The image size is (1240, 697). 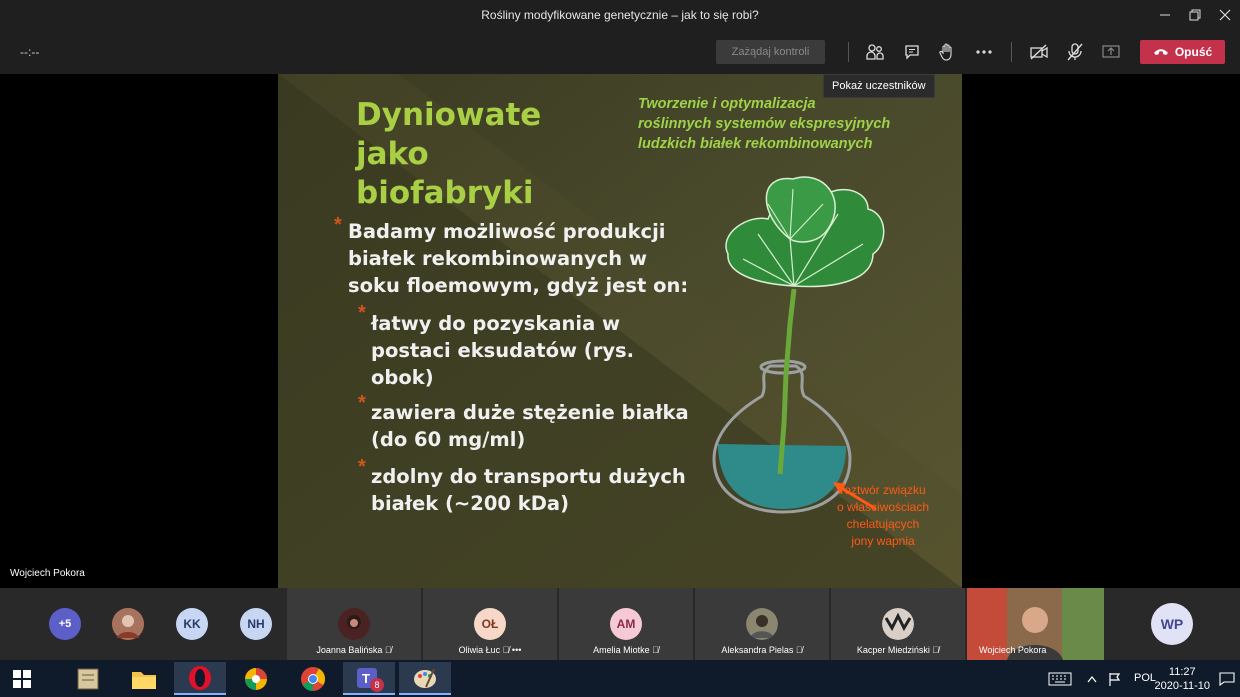 I want to click on show-hidden-icons-button, so click(x=1092, y=678).